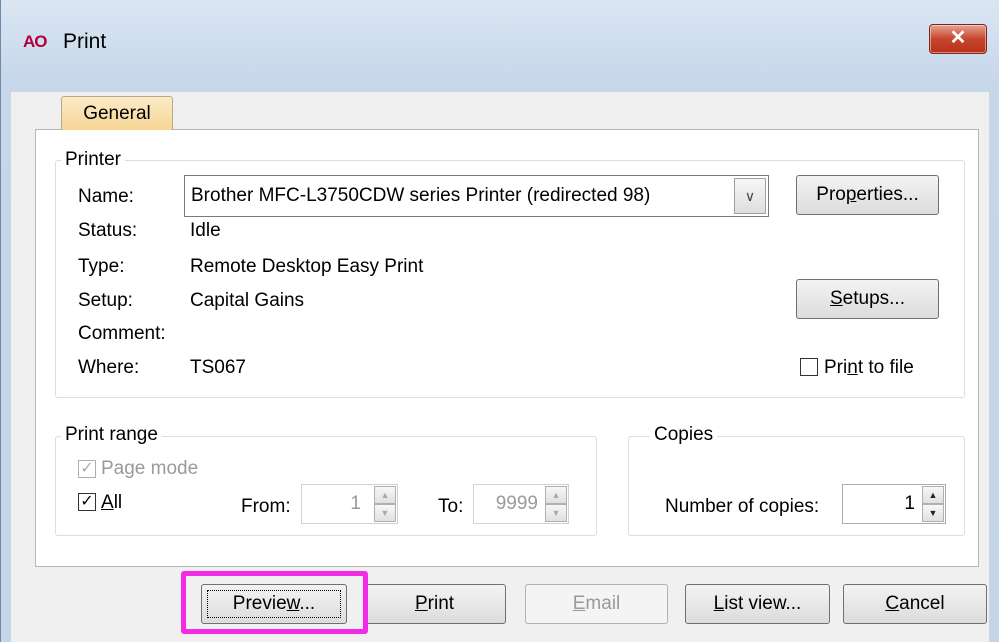  I want to click on focus-rectangle, so click(274, 604).